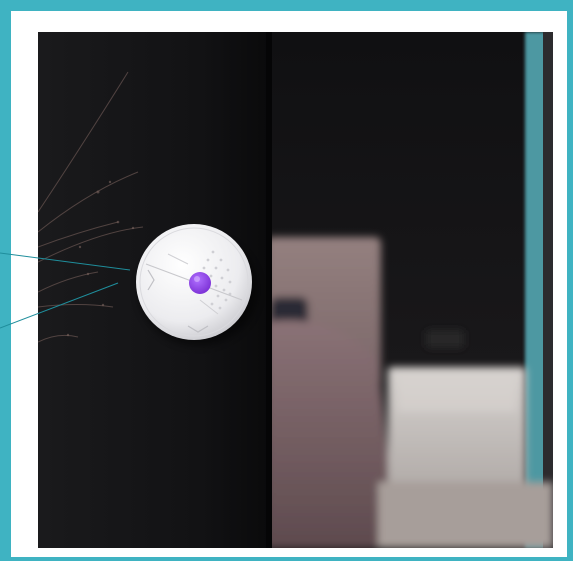 This screenshot has height=561, width=573. What do you see at coordinates (465, 515) in the screenshot?
I see `floor` at bounding box center [465, 515].